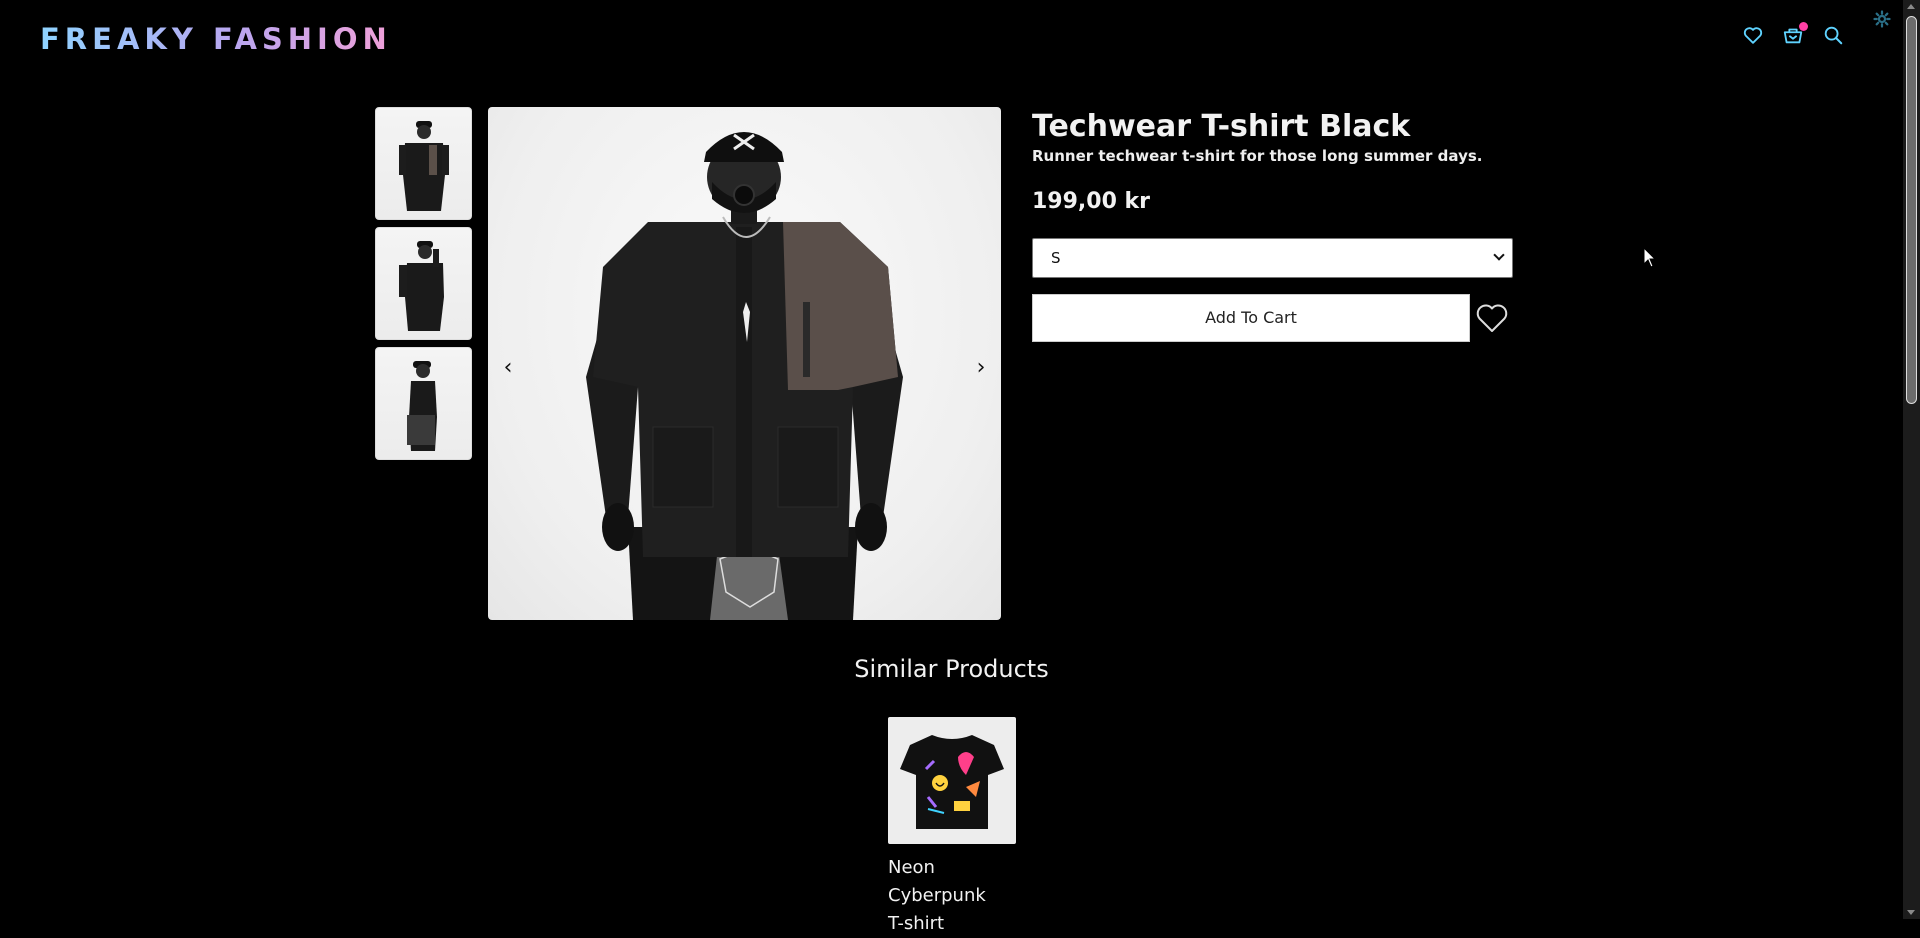 Image resolution: width=1920 pixels, height=938 pixels. What do you see at coordinates (216, 39) in the screenshot?
I see `brand-logo: FREAKY FASHION` at bounding box center [216, 39].